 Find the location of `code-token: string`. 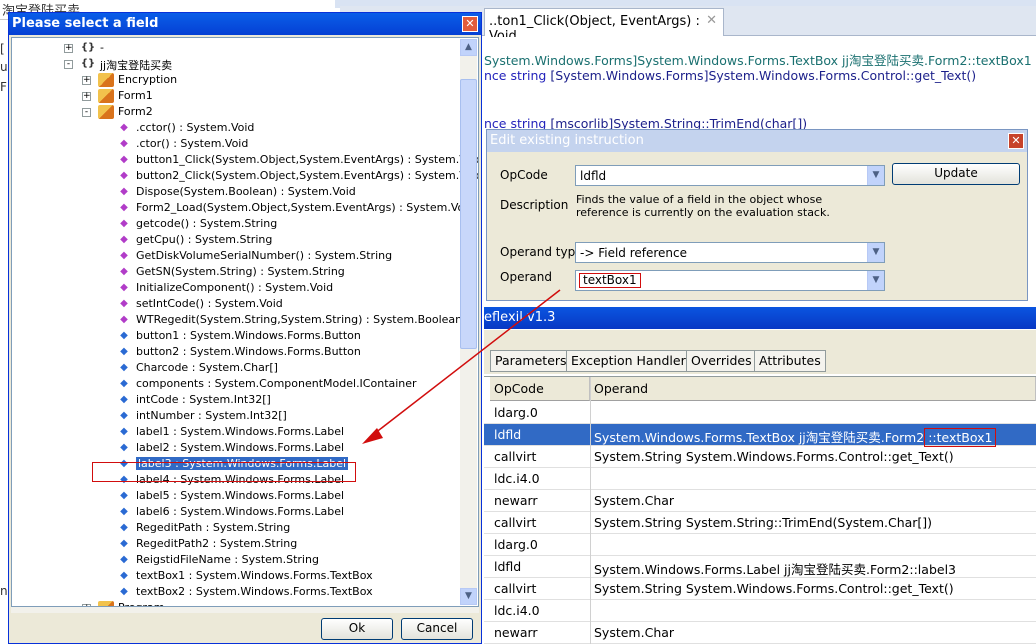

code-token: string is located at coordinates (530, 75).